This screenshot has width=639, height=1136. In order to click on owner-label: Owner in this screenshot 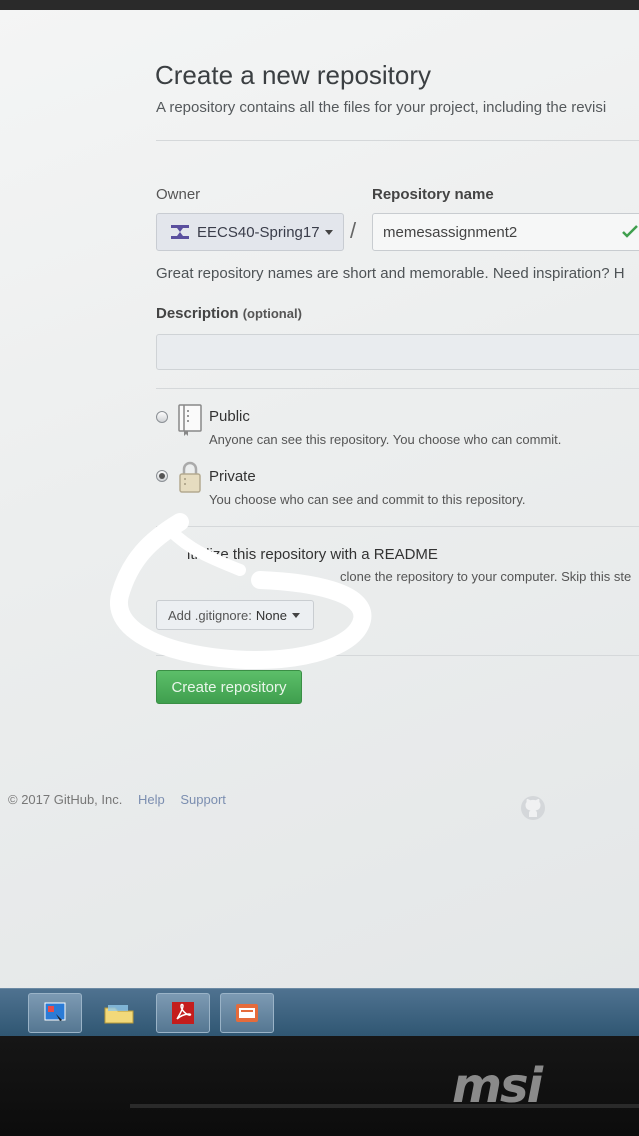, I will do `click(178, 194)`.